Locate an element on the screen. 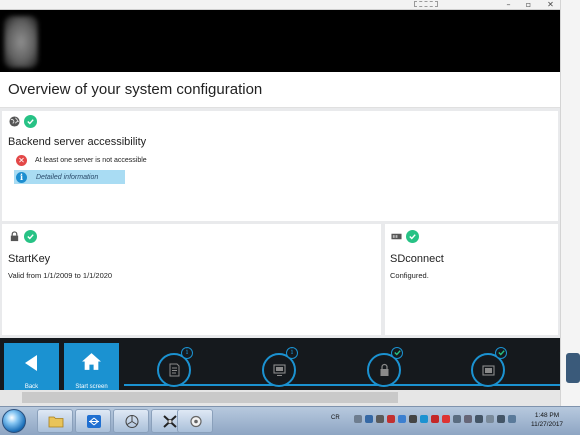 The height and width of the screenshot is (435, 580). detailed-information-link: i Detailed information is located at coordinates (69, 177).